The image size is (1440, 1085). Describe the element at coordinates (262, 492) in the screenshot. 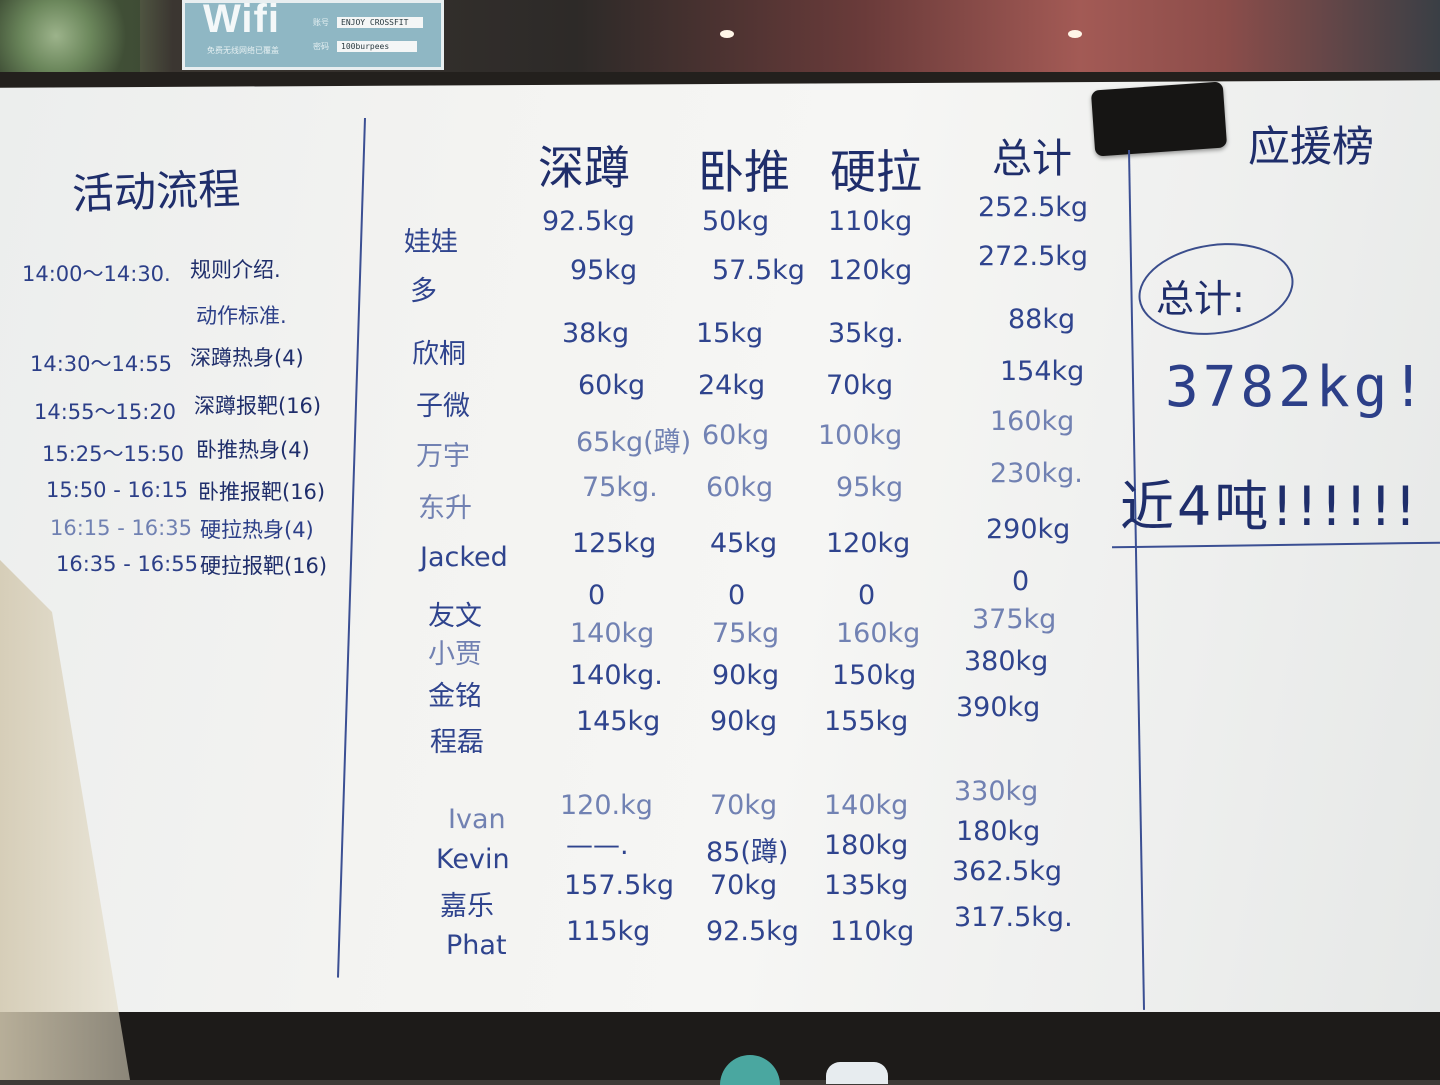

I see `schedule-event: 卧推报靶(16)` at that location.